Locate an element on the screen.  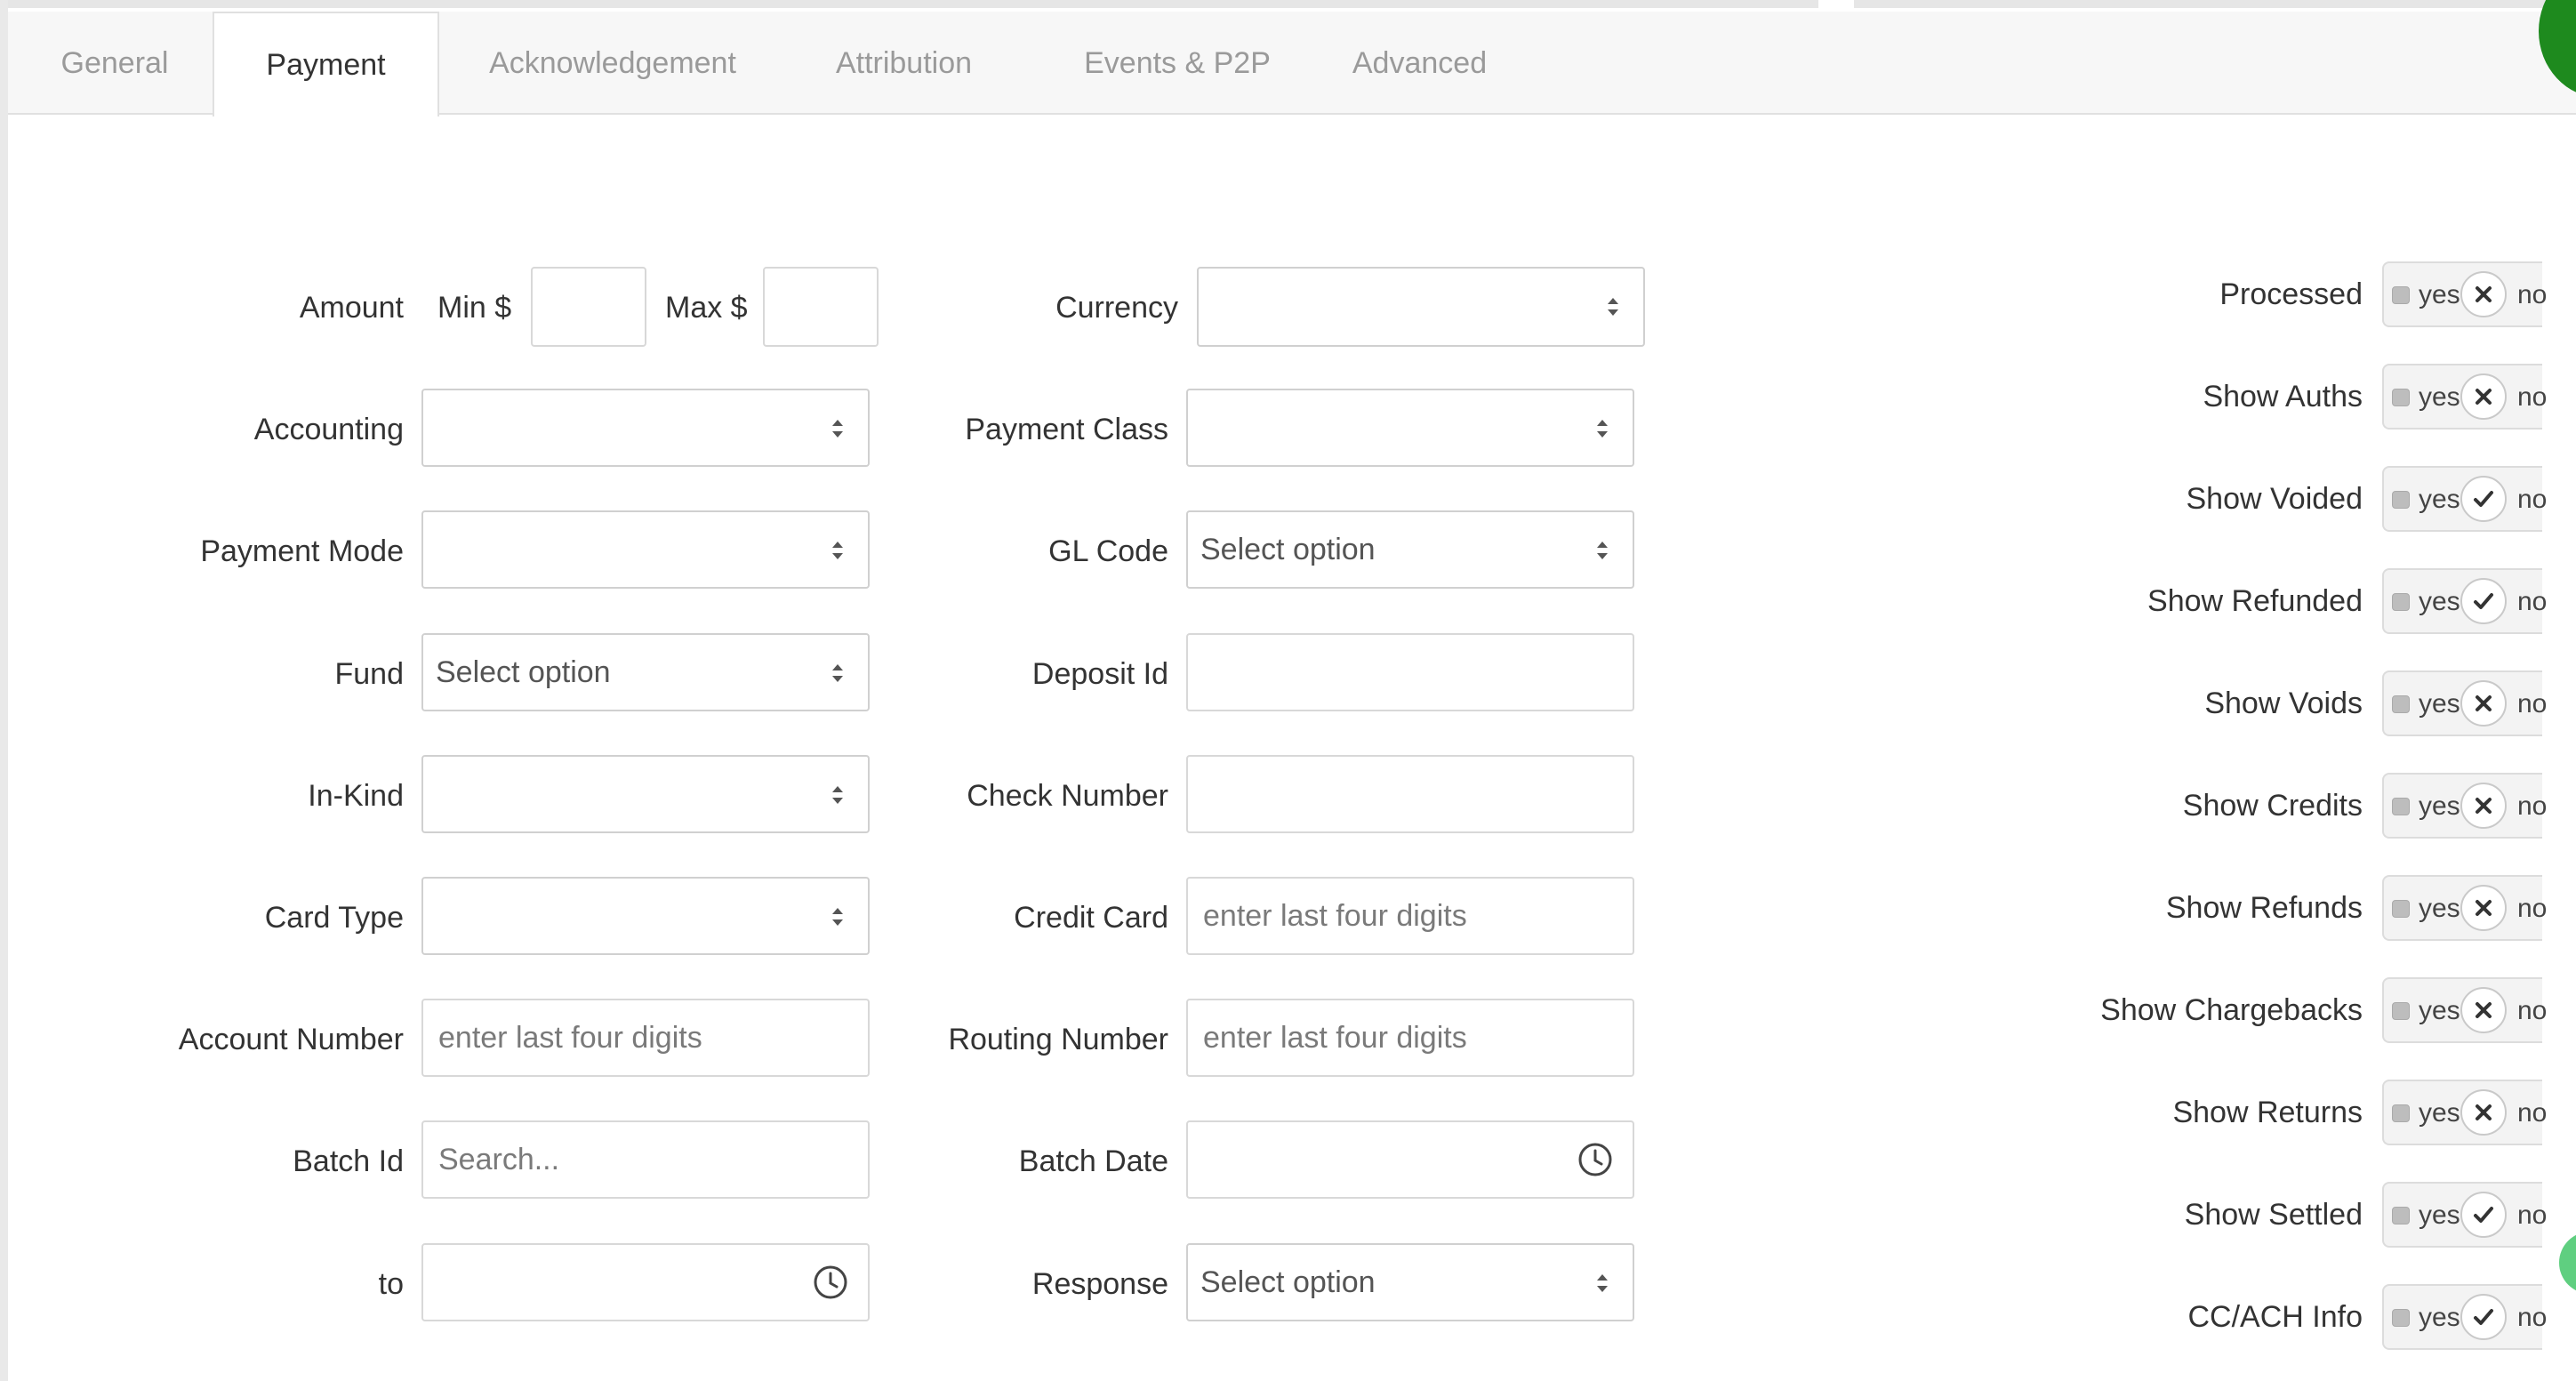
cc-ach-info-toggle: yes no is located at coordinates (2464, 1317).